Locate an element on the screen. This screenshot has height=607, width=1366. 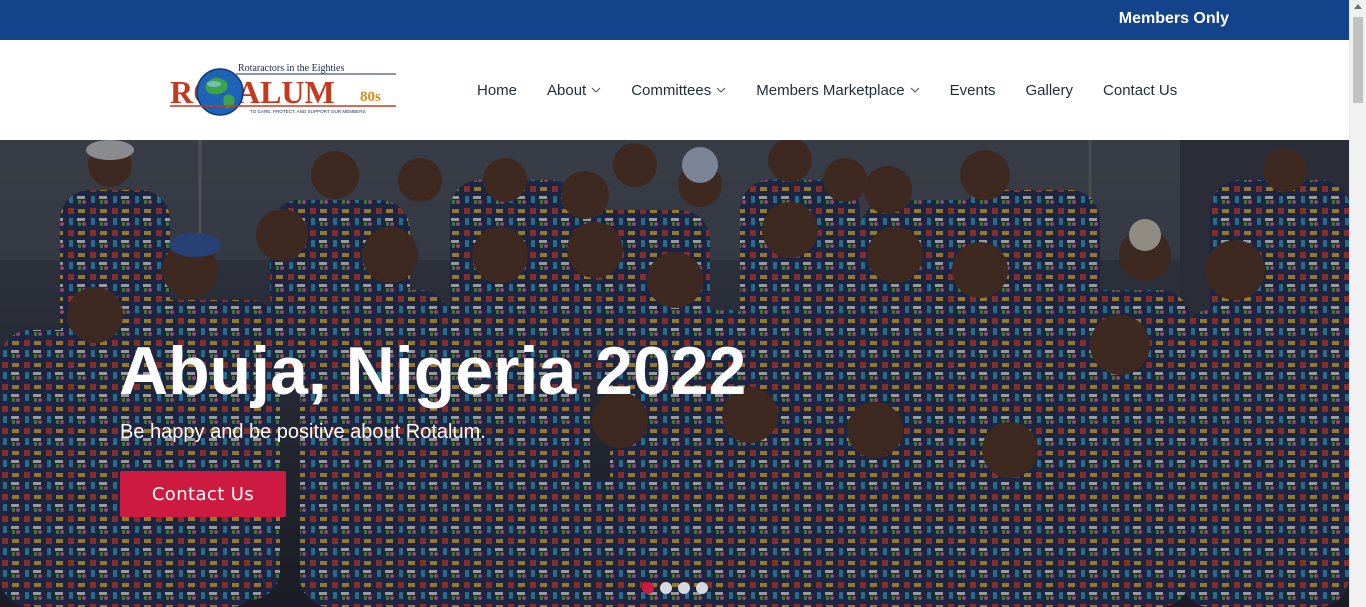
nav-committees: Committees is located at coordinates (678, 90).